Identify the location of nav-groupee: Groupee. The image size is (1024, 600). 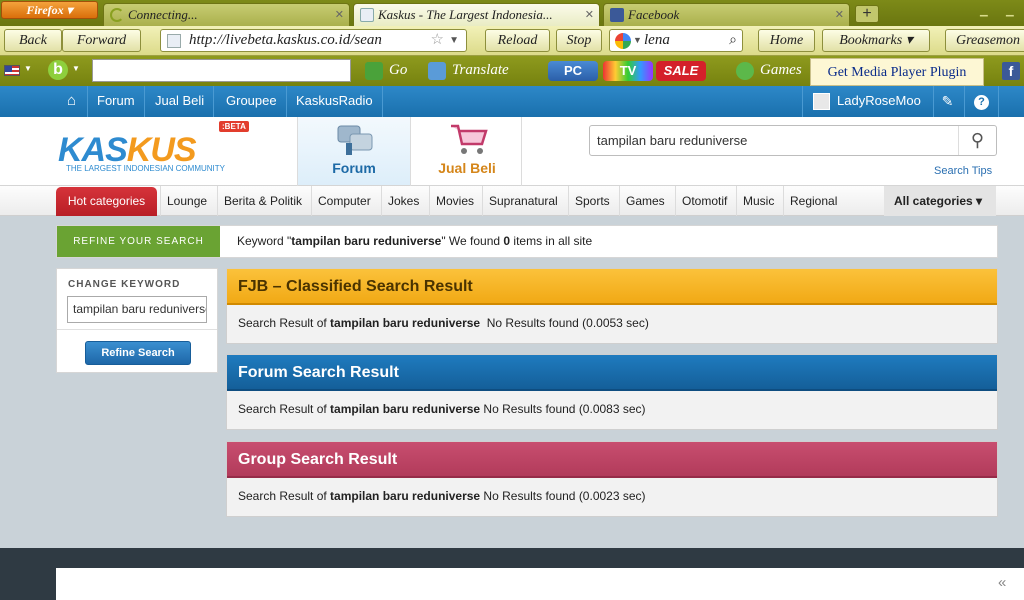
(252, 101).